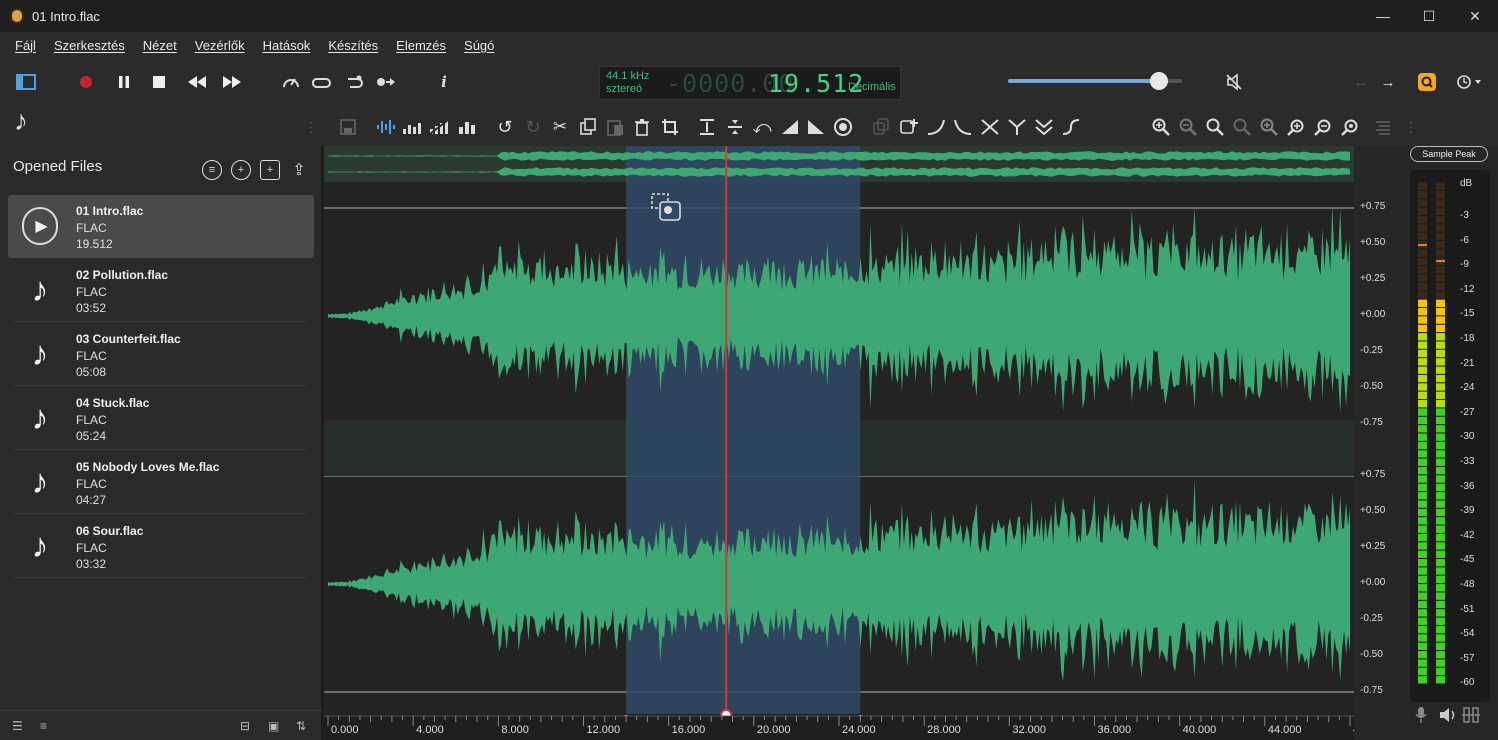 The width and height of the screenshot is (1498, 740). Describe the element at coordinates (1161, 127) in the screenshot. I see `zoom-in-icon` at that location.